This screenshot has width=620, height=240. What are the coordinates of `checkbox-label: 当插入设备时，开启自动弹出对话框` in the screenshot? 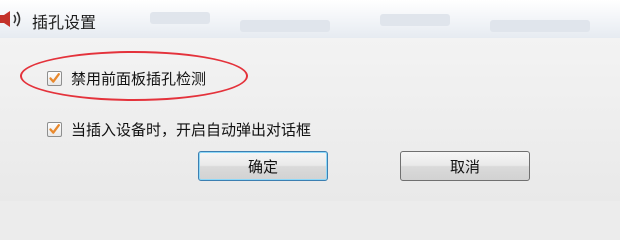 It's located at (191, 130).